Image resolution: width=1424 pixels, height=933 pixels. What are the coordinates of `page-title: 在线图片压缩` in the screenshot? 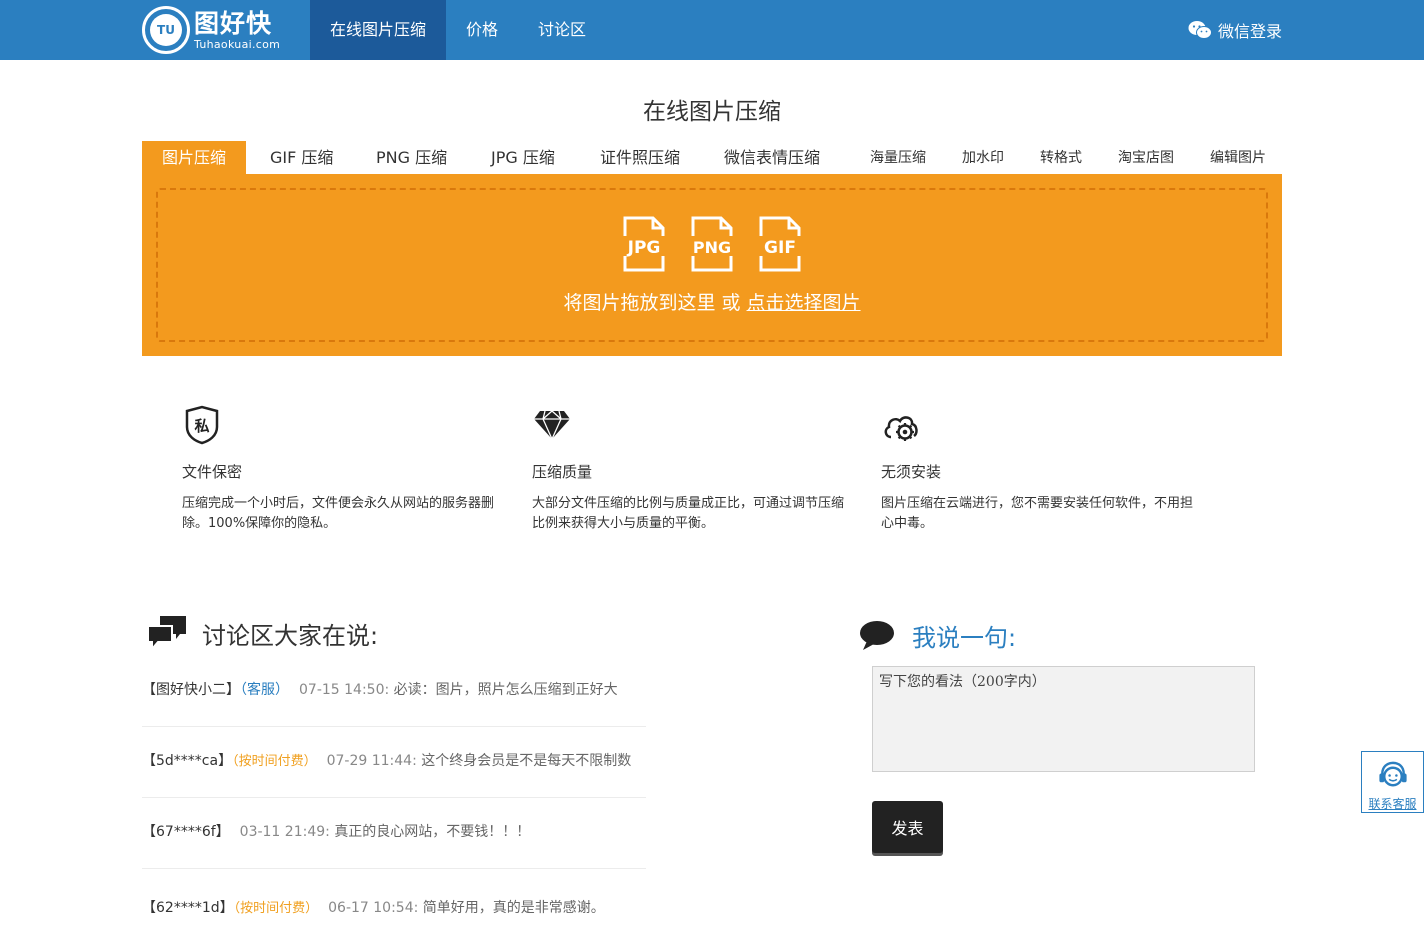 It's located at (712, 112).